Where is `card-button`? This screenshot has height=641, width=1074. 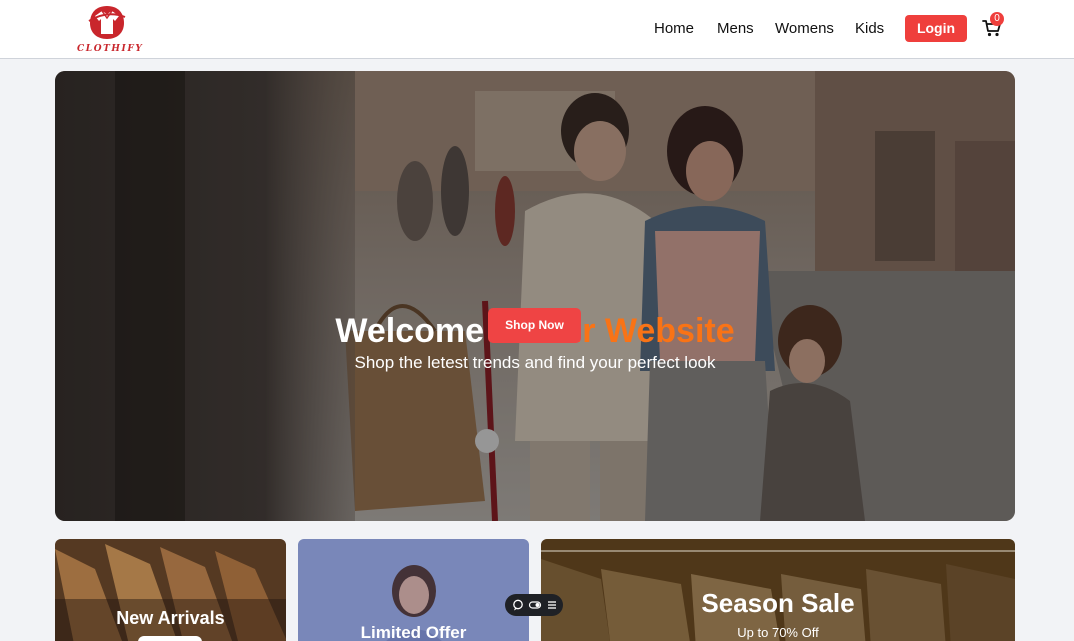 card-button is located at coordinates (170, 638).